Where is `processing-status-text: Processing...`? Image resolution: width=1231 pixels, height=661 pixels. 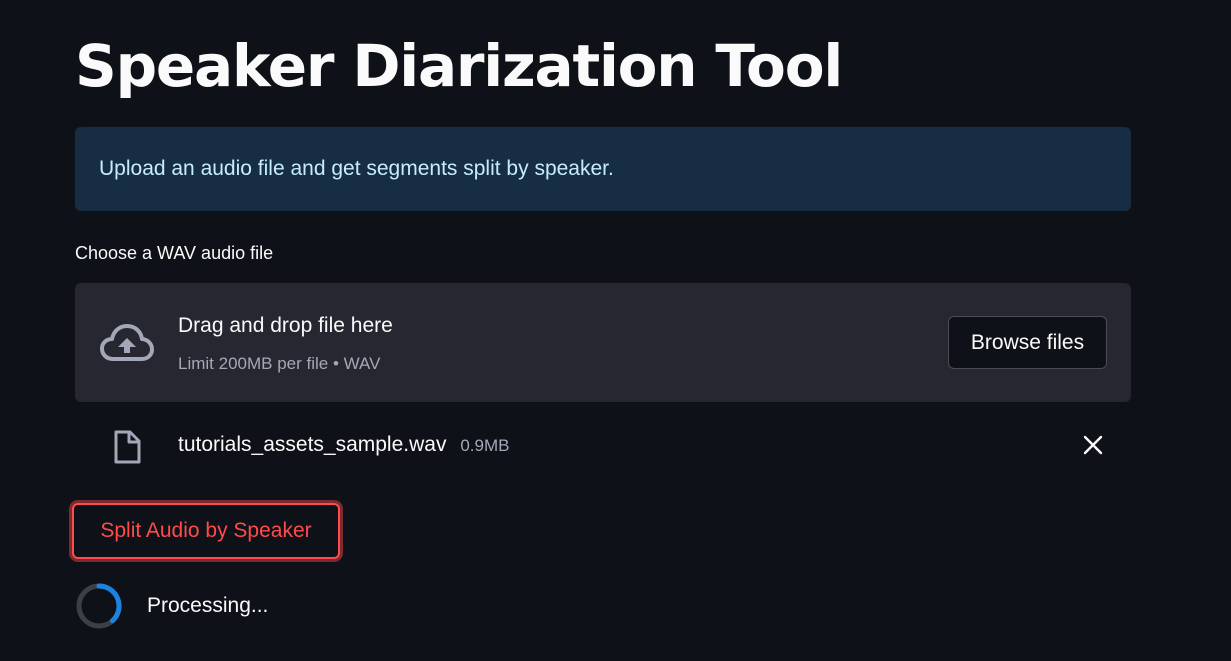
processing-status-text: Processing... is located at coordinates (208, 605).